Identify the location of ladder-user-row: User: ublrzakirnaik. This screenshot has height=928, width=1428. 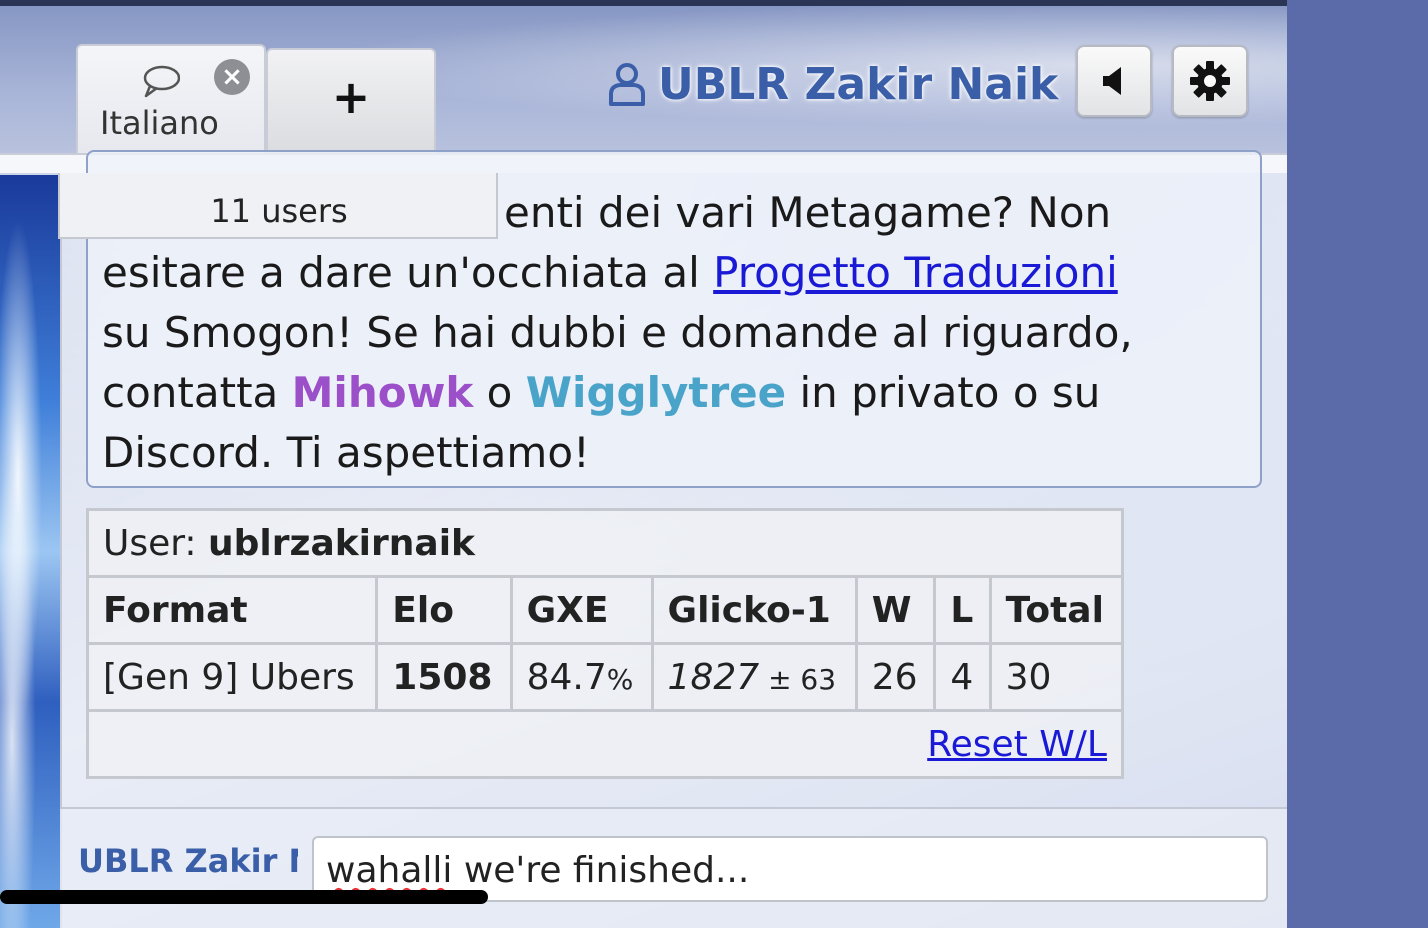
(605, 543).